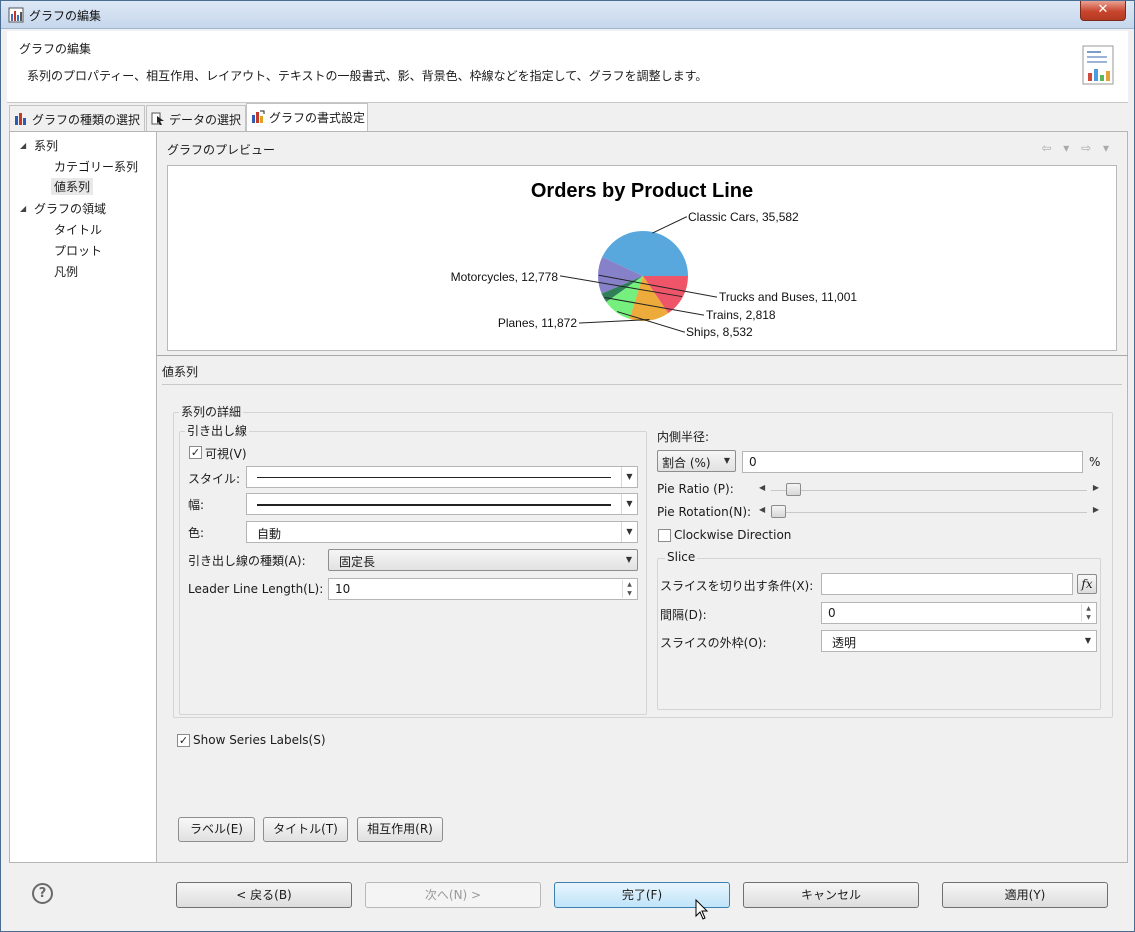 The height and width of the screenshot is (932, 1135). What do you see at coordinates (788, 297) in the screenshot?
I see `slice-label: Trucks and Buses, 11,001` at bounding box center [788, 297].